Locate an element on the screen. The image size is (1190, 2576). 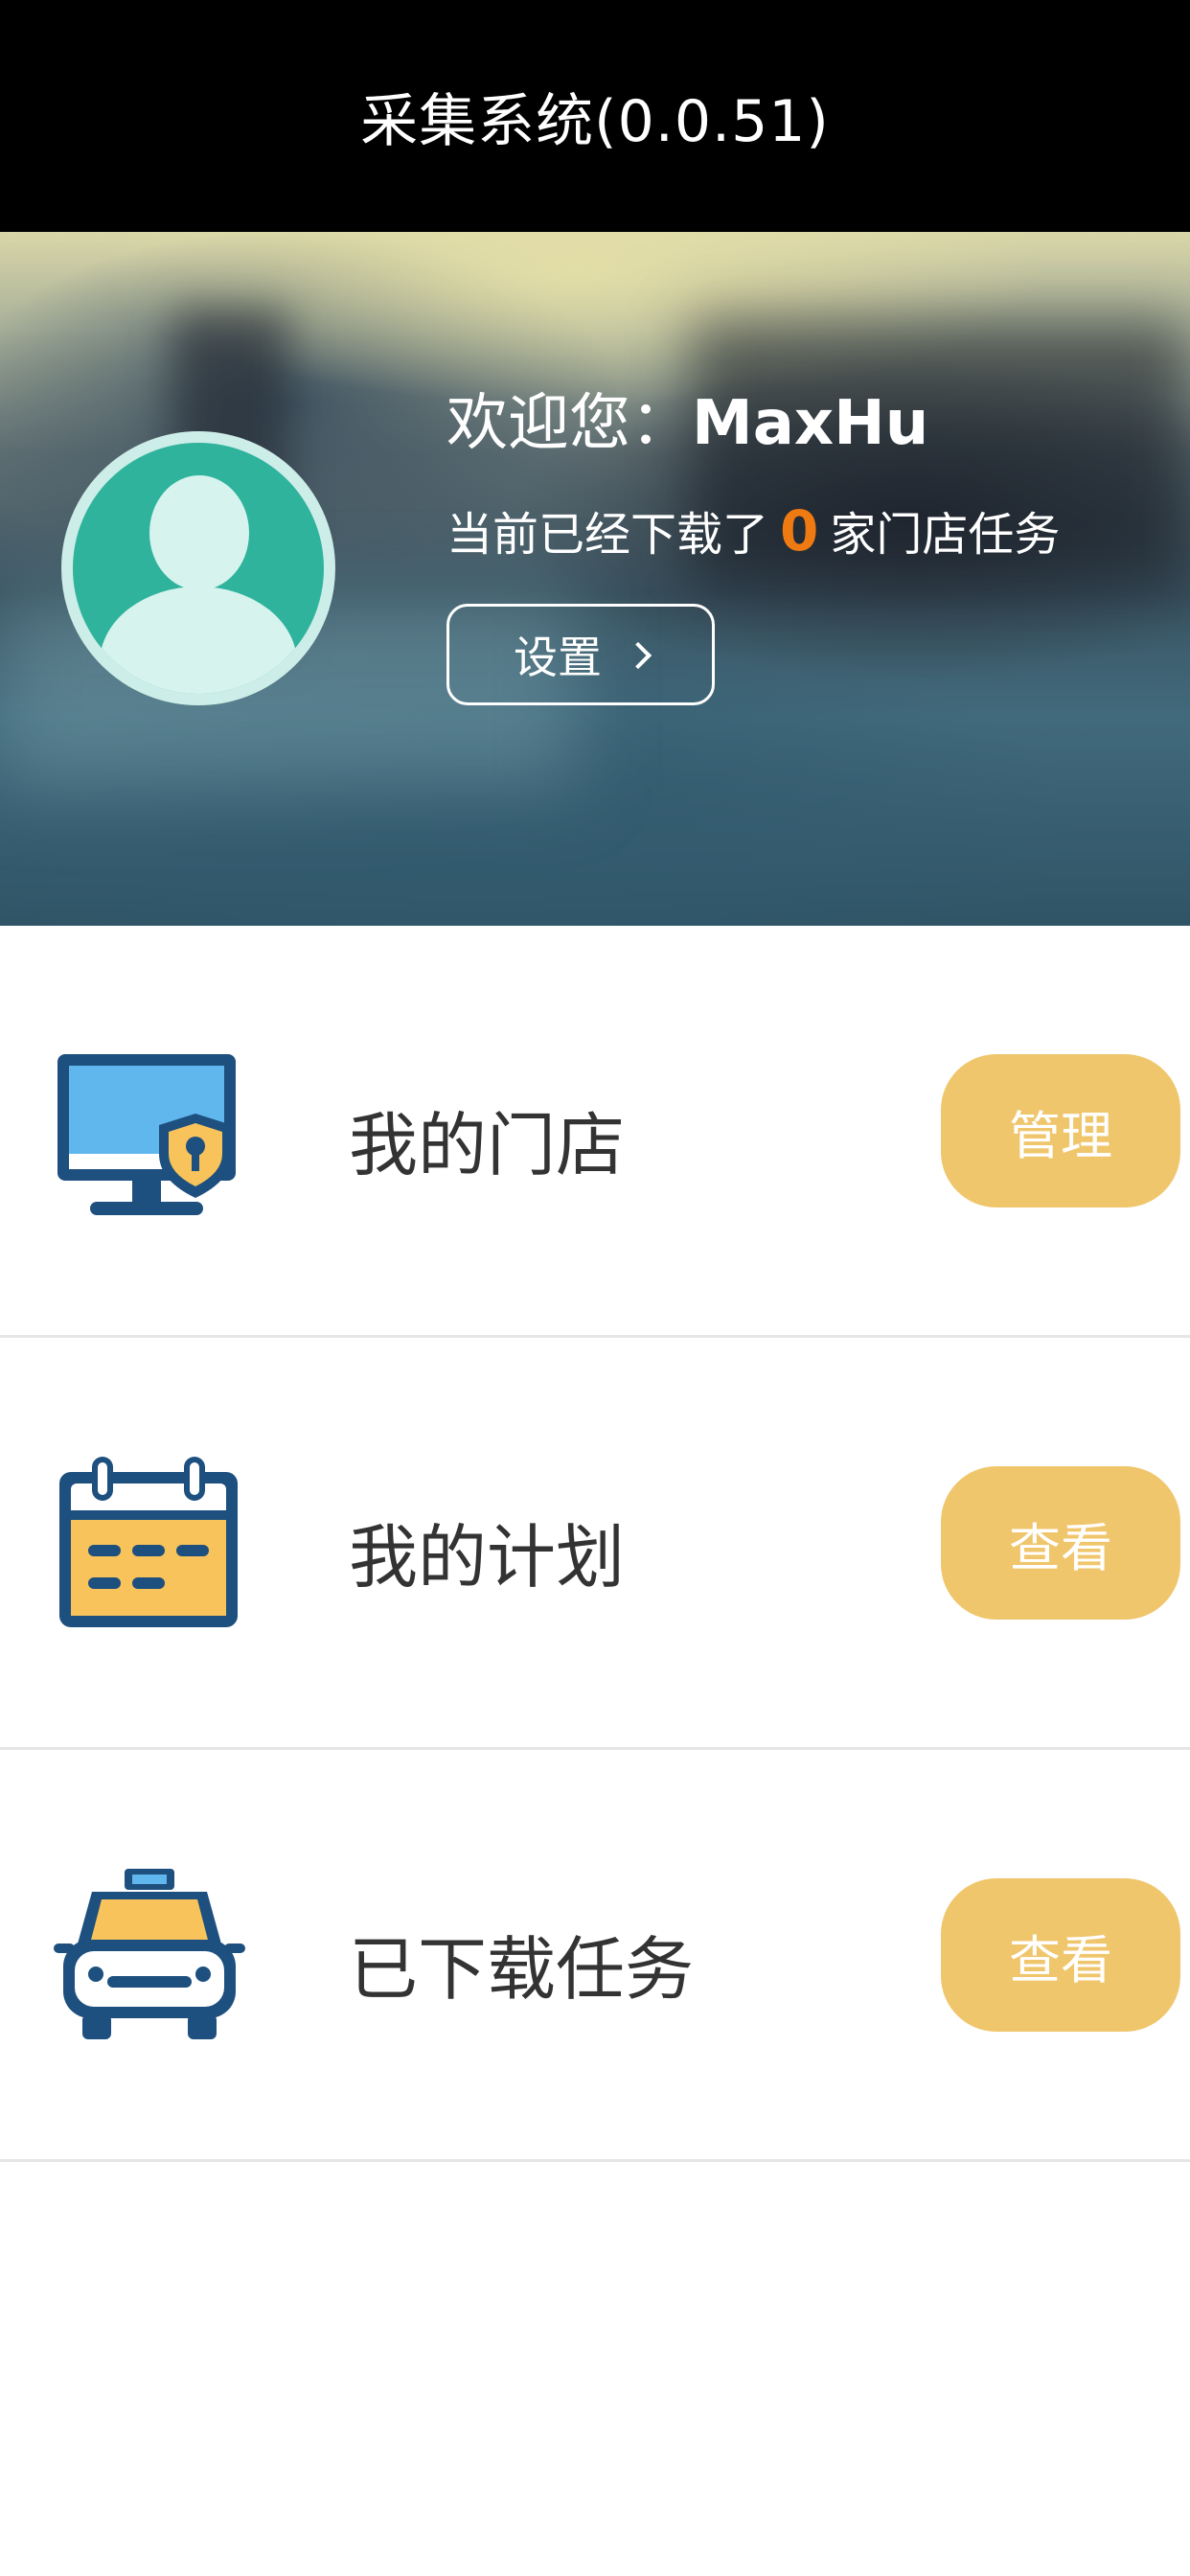
username: MaxHu is located at coordinates (810, 423).